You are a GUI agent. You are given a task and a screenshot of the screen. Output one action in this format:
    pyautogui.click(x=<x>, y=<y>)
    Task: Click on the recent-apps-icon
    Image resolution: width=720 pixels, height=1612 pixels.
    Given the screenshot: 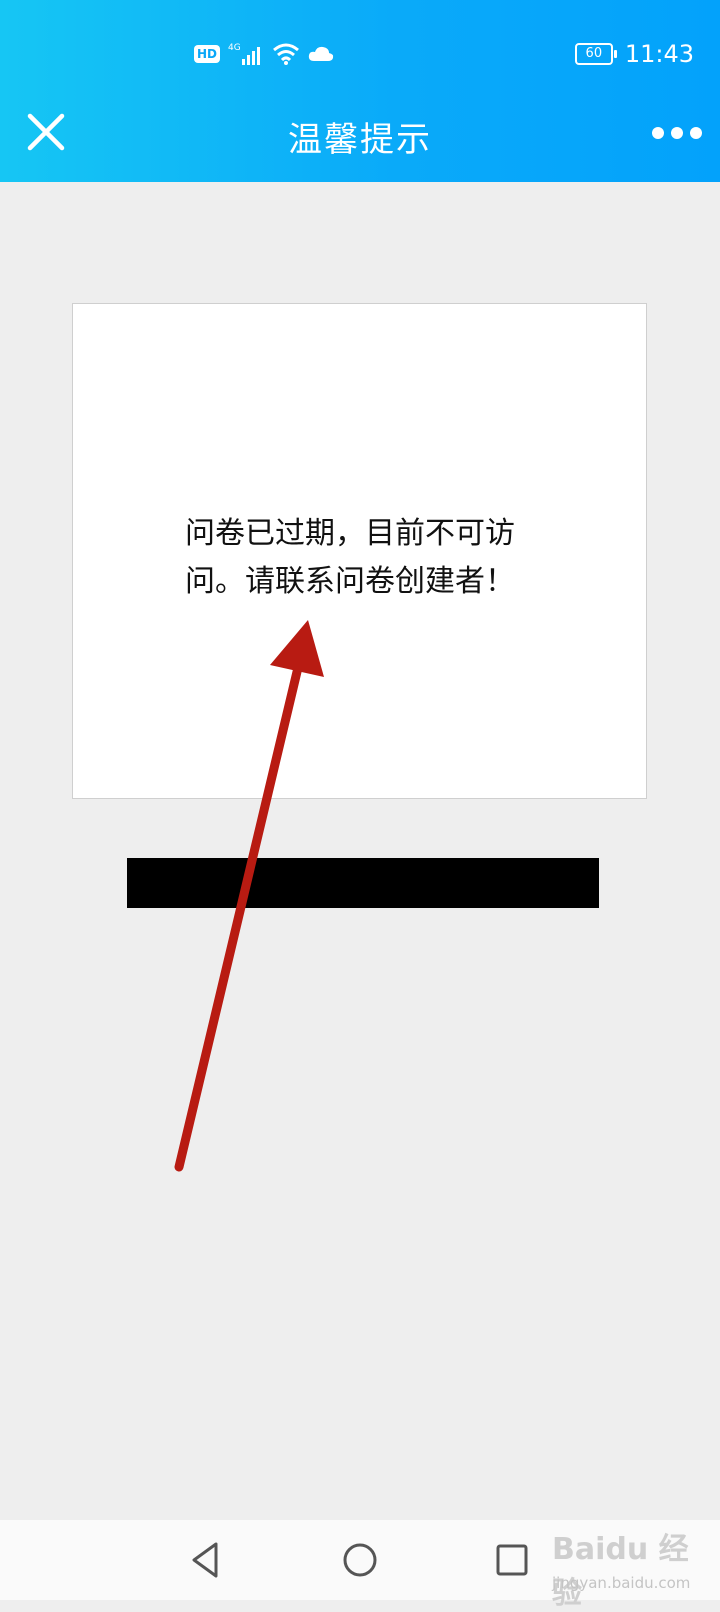 What is the action you would take?
    pyautogui.click(x=512, y=1560)
    